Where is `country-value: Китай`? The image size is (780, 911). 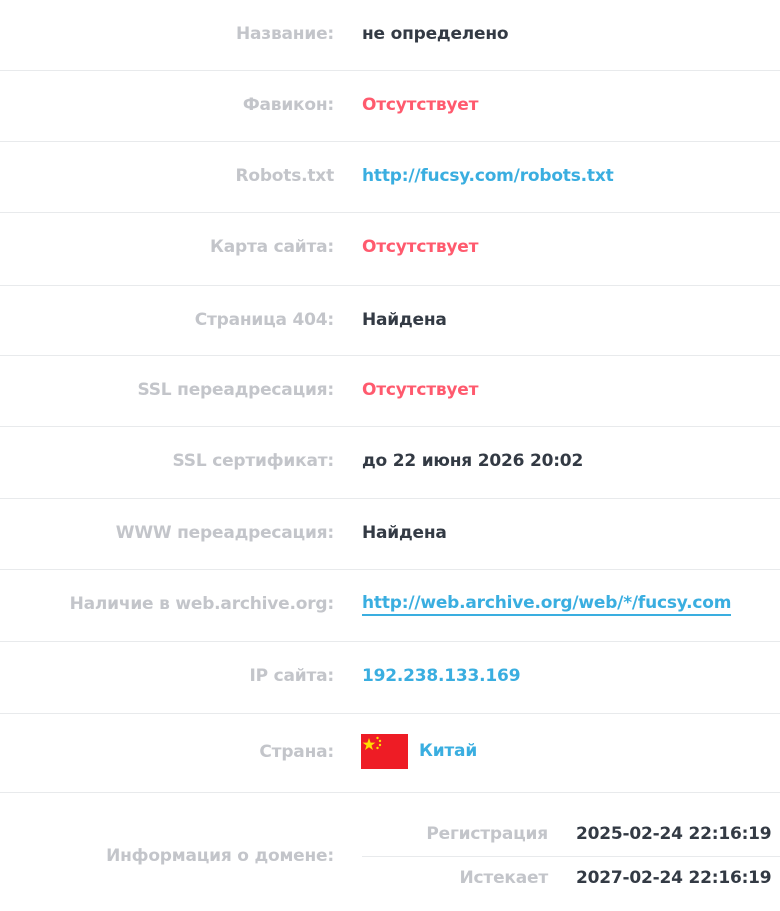 country-value: Китай is located at coordinates (448, 751).